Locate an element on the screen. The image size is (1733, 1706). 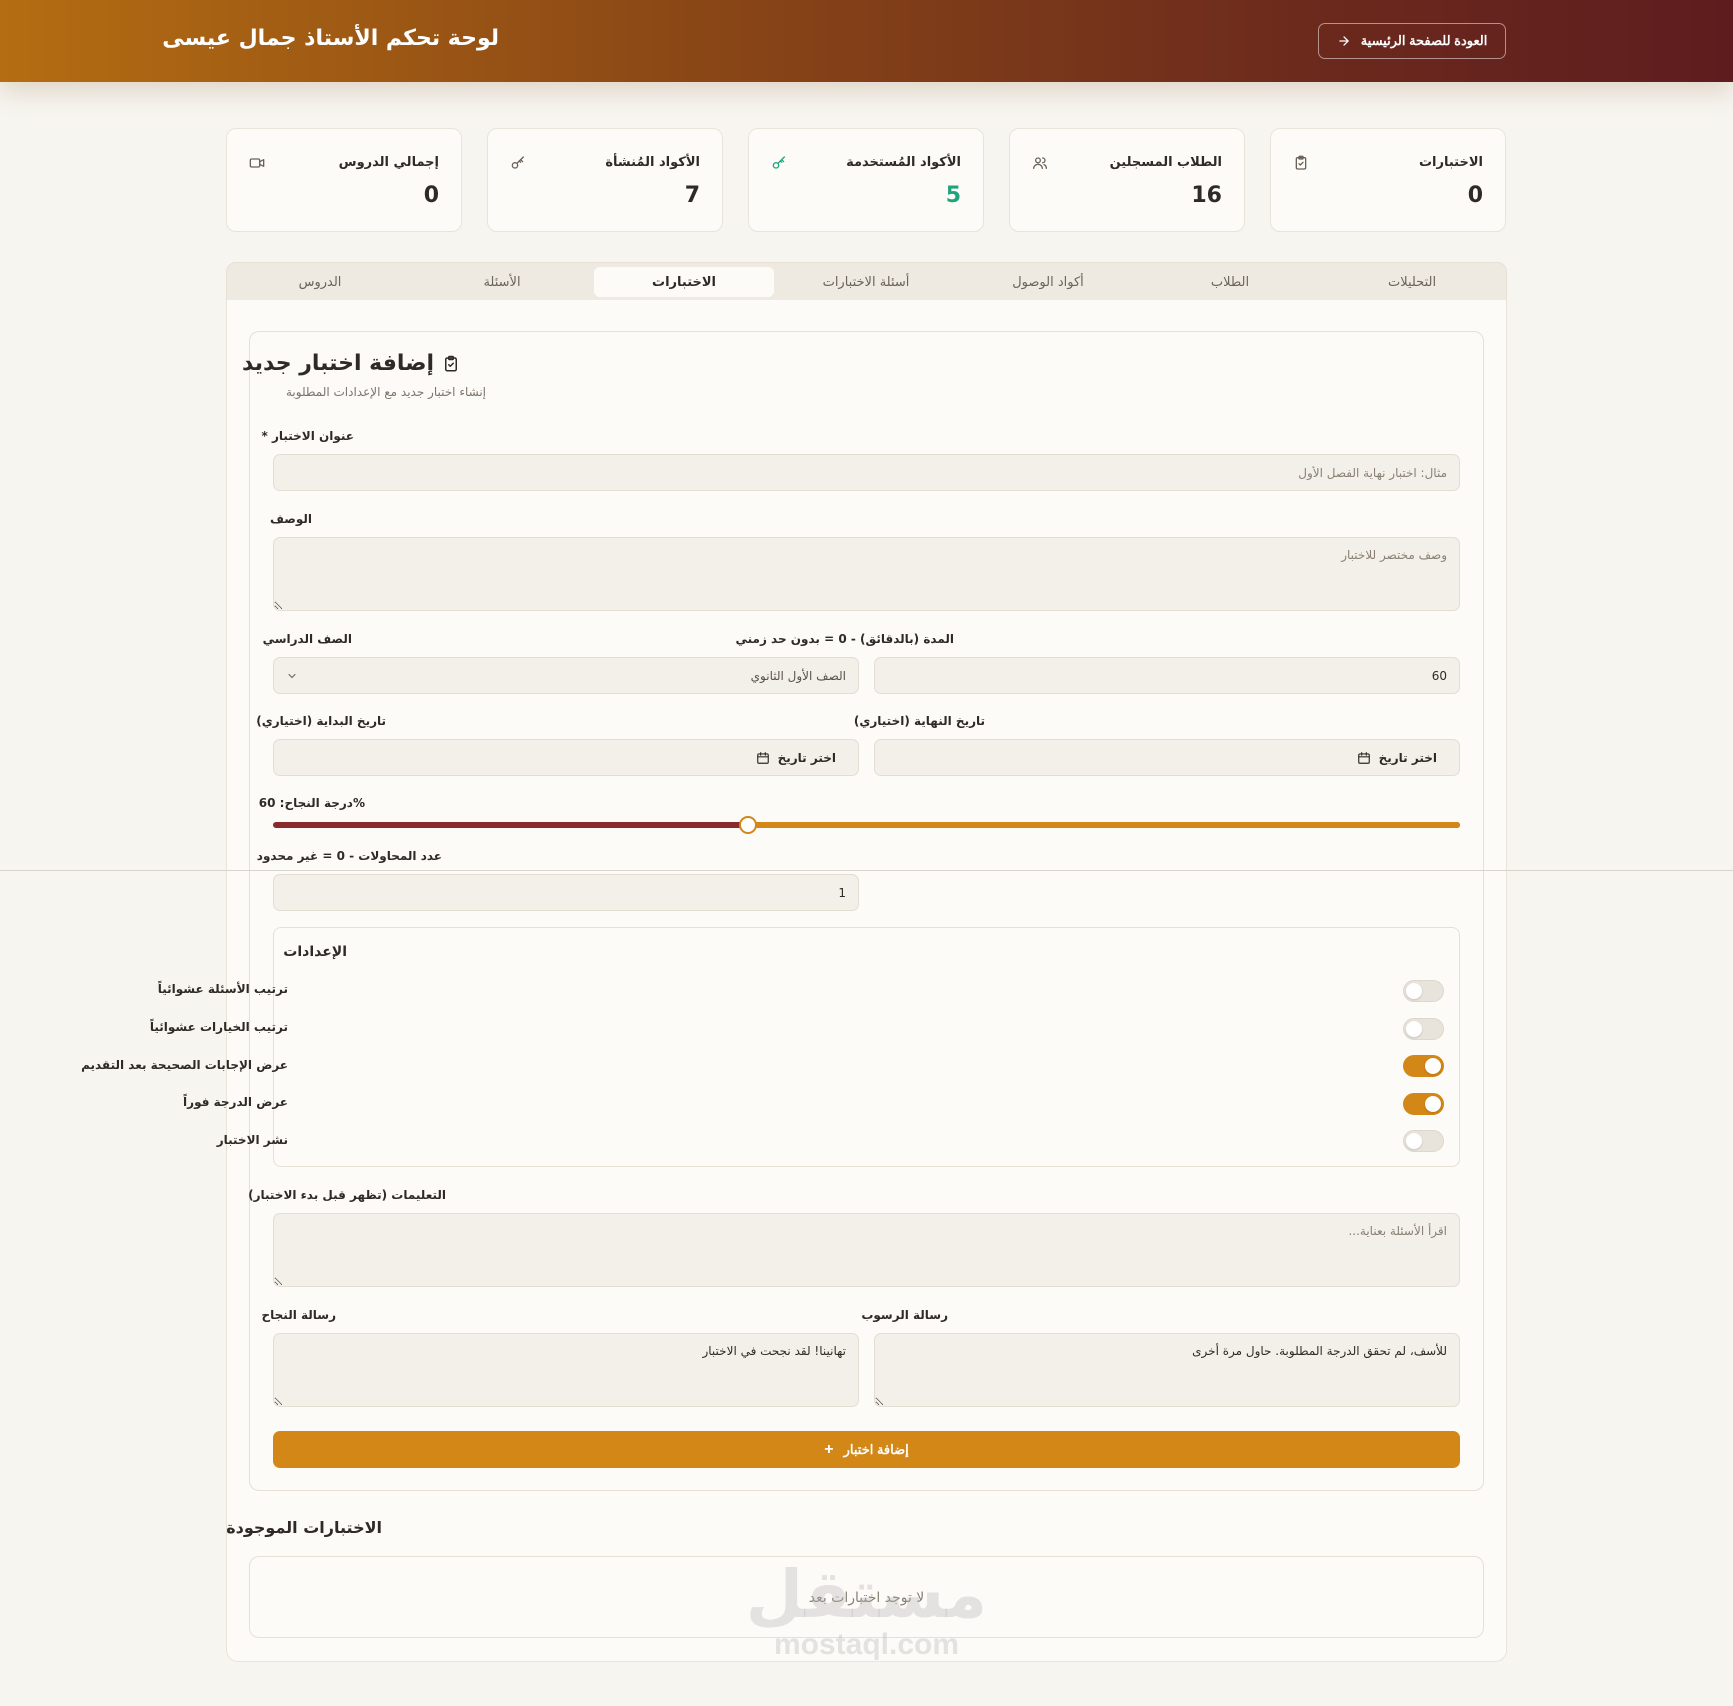
instructions-label: التعليمات (تظهر قبل بدء الاختبار) is located at coordinates (347, 1195).